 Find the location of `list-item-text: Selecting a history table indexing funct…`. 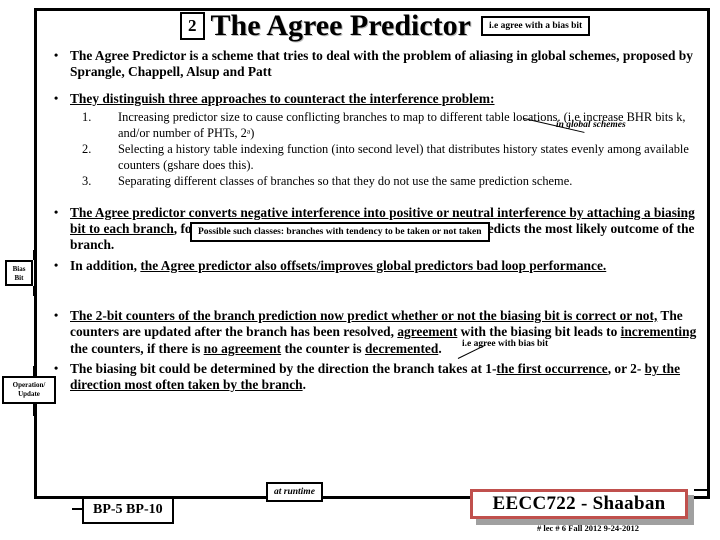

list-item-text: Selecting a history table indexing funct… is located at coordinates (403, 157).